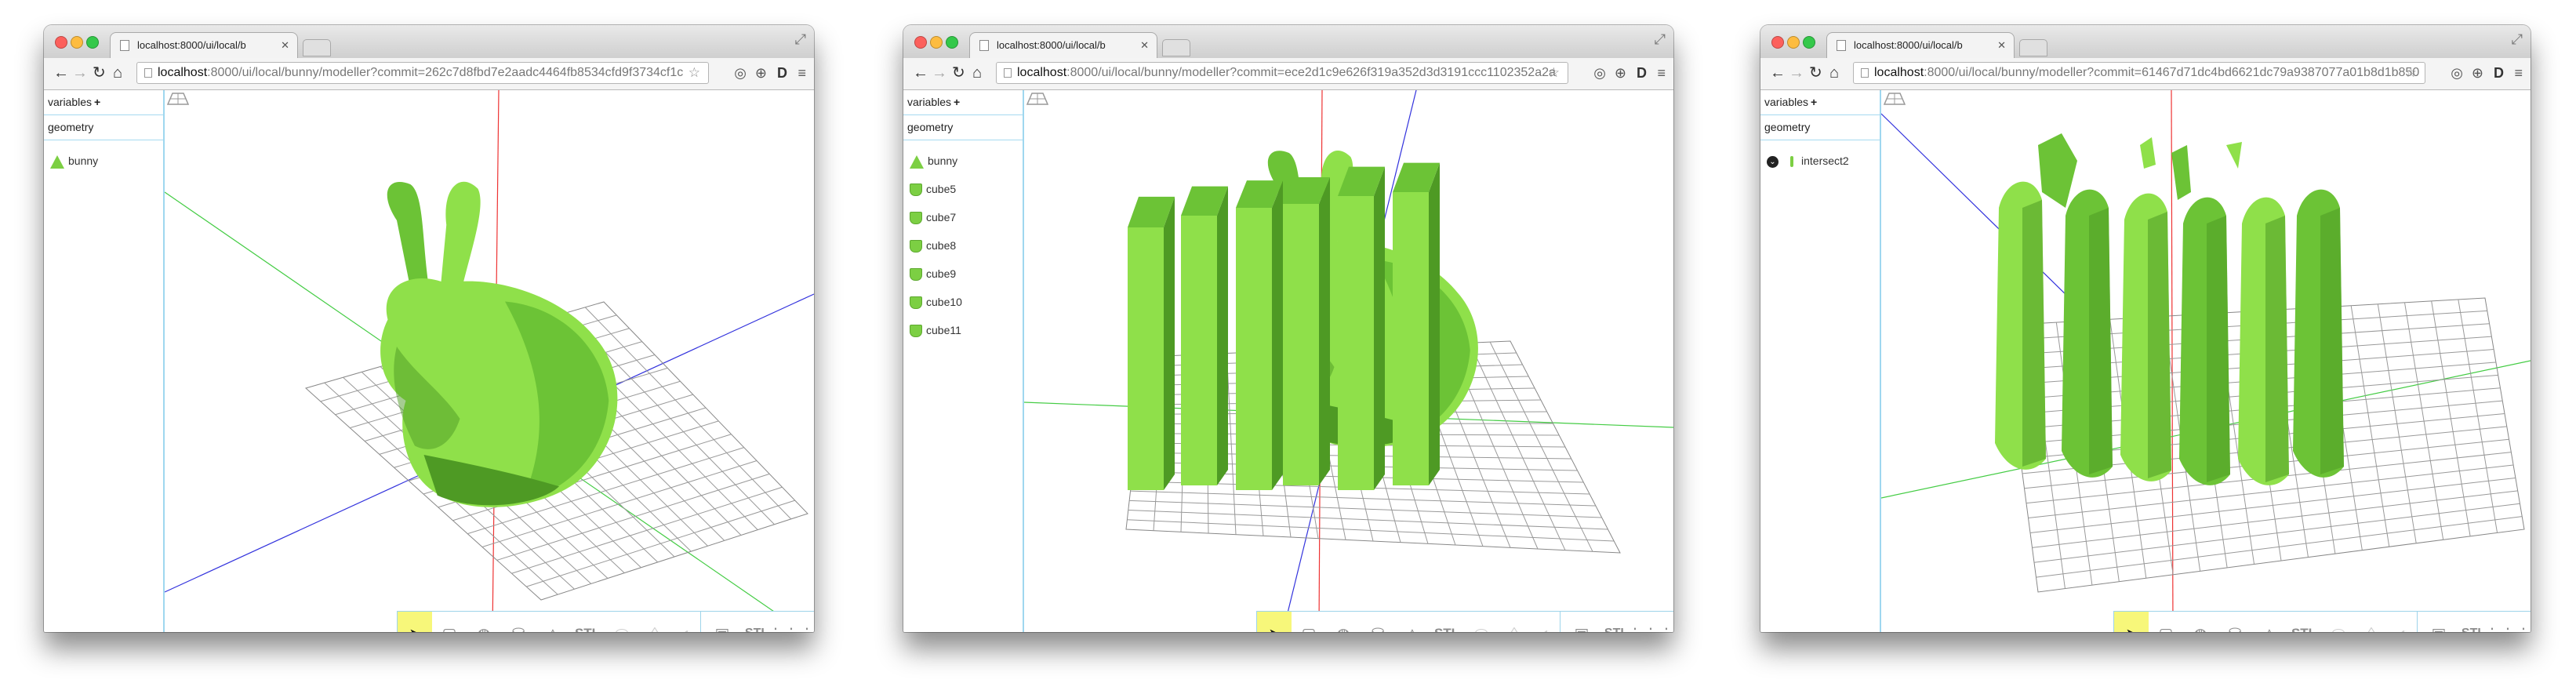  What do you see at coordinates (963, 302) in the screenshot?
I see `geometry-item: cube10` at bounding box center [963, 302].